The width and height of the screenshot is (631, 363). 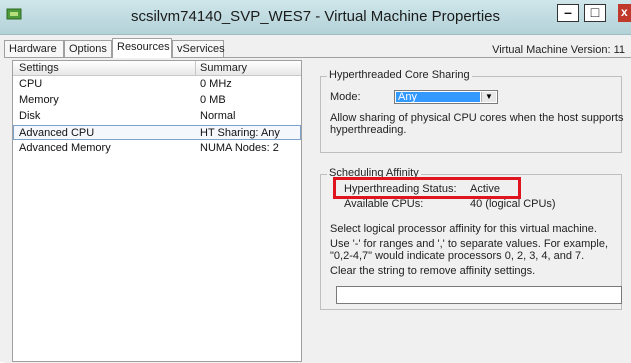 I want to click on close-button: x, so click(x=624, y=13).